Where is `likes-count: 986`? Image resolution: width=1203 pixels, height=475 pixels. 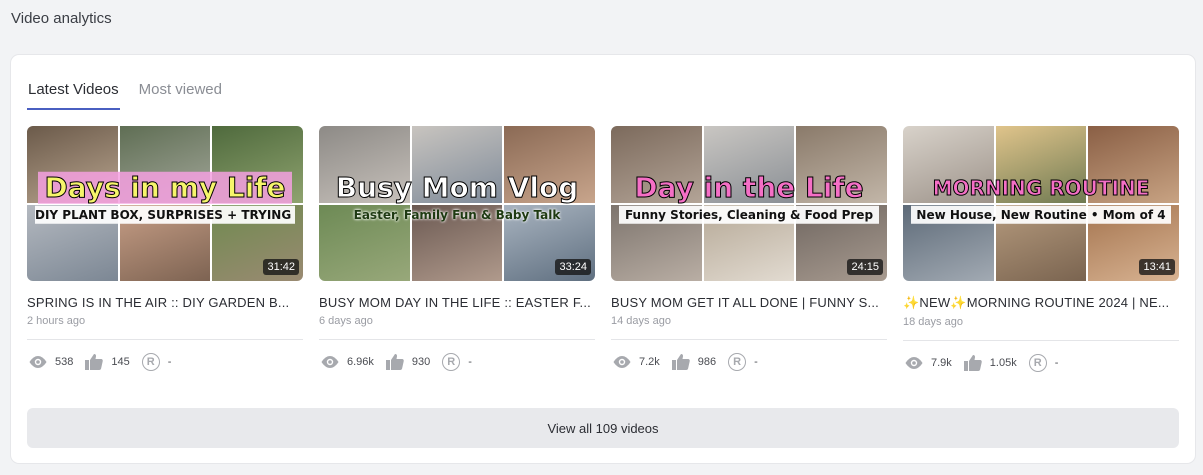 likes-count: 986 is located at coordinates (707, 362).